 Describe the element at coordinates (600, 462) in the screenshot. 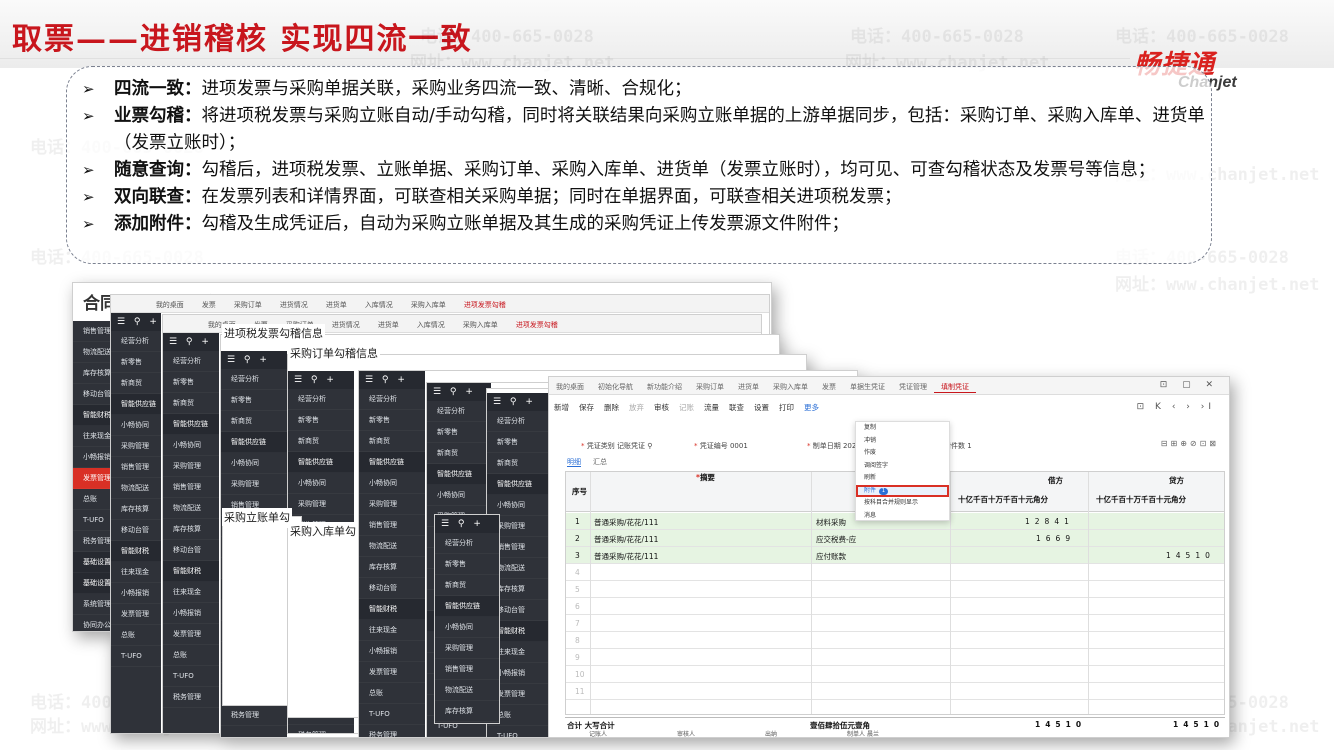

I see `sub-tab: 汇总` at that location.